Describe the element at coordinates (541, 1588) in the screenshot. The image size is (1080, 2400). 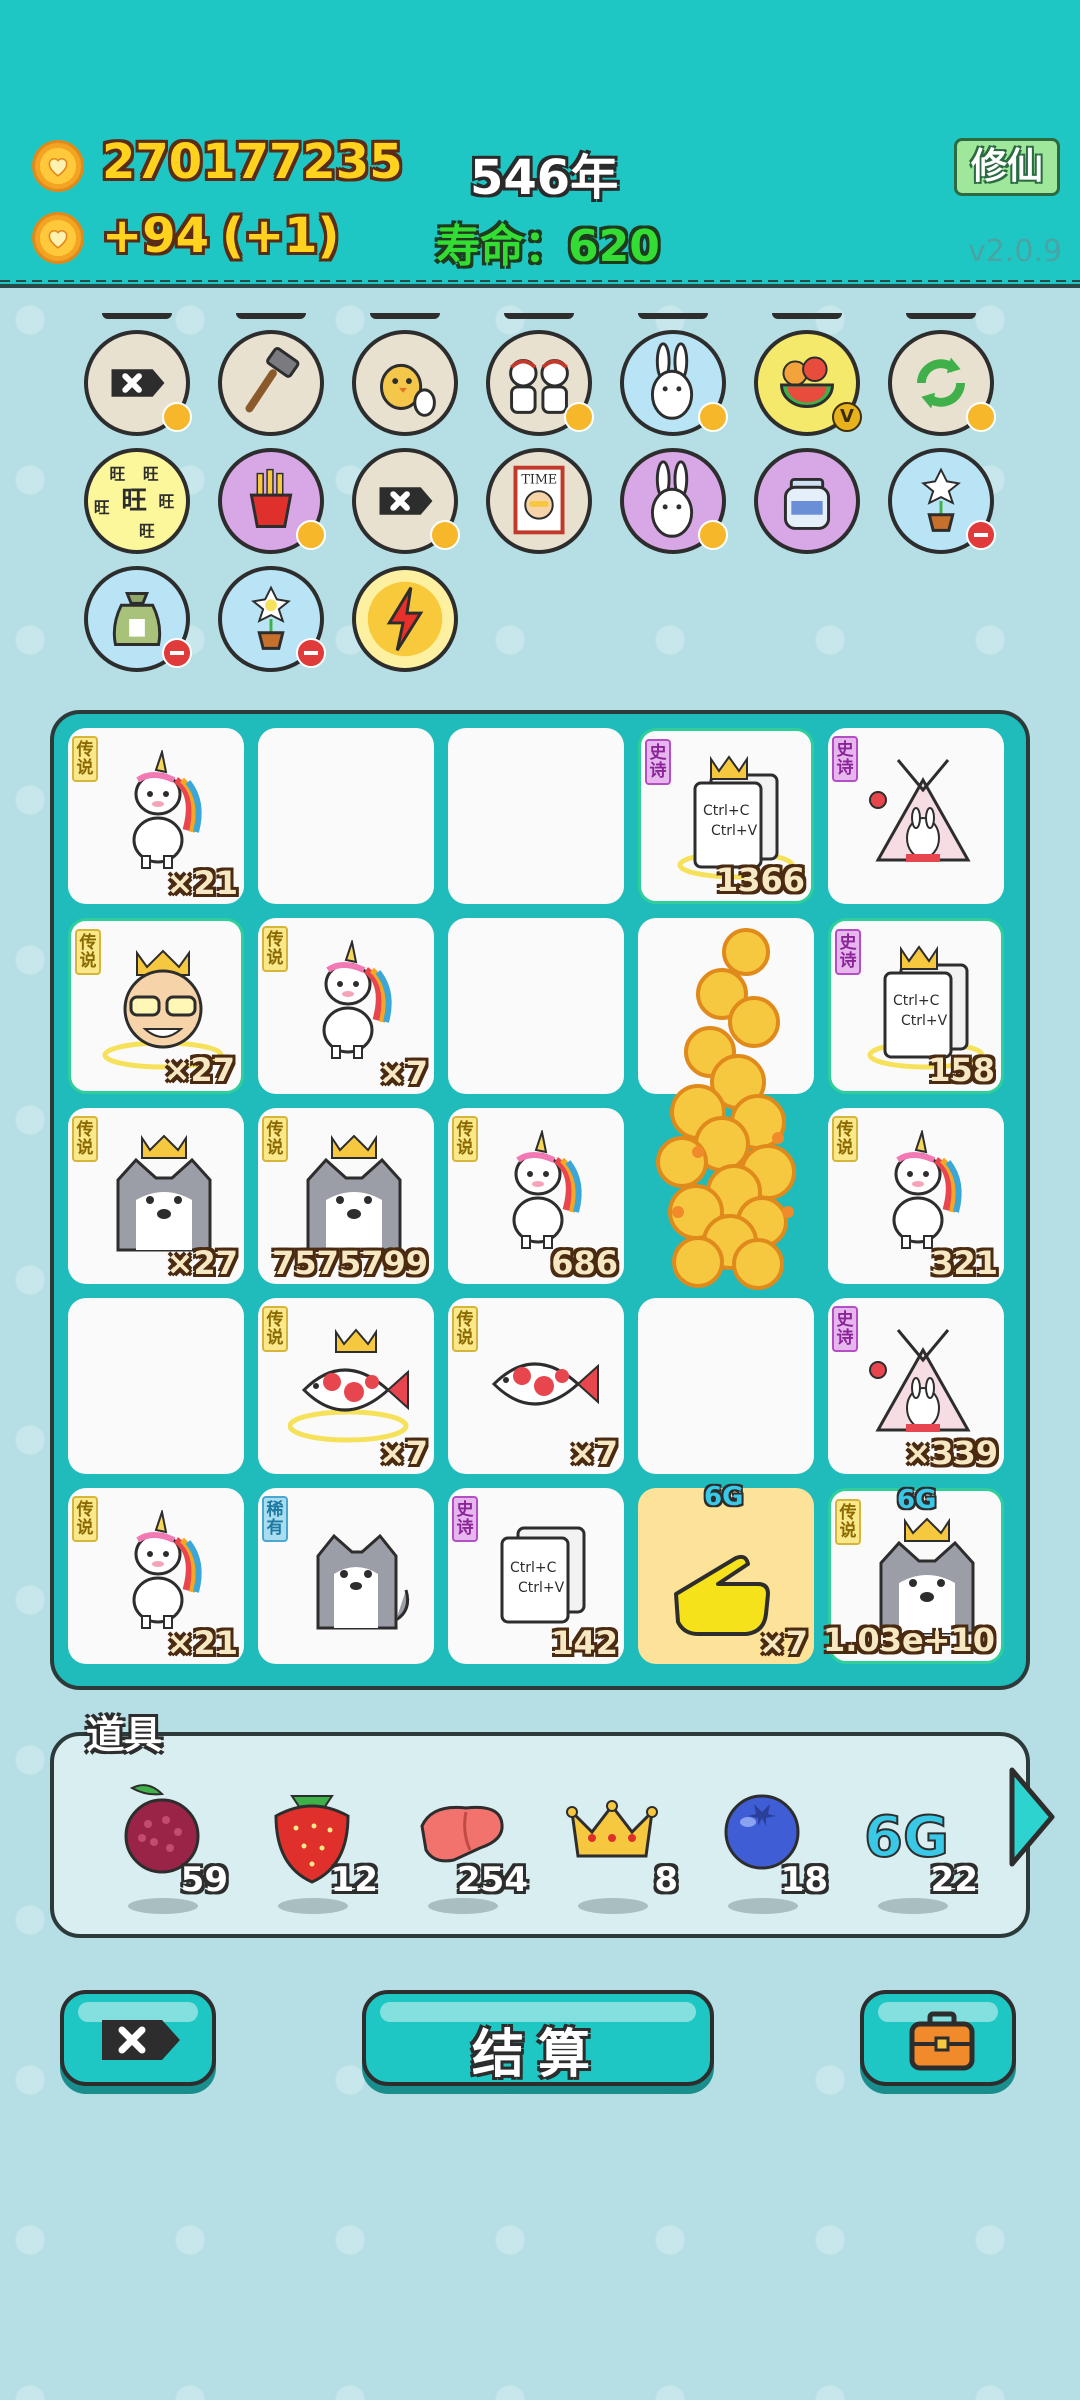
I see `svg-text: Ctrl+V` at that location.